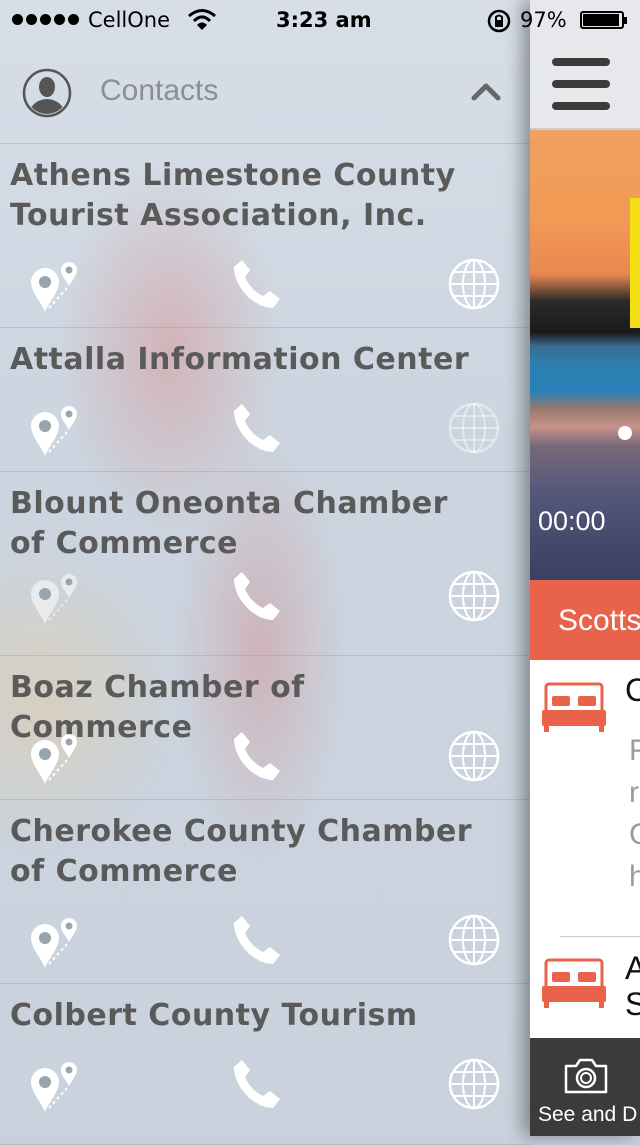 The width and height of the screenshot is (640, 1145). Describe the element at coordinates (240, 359) in the screenshot. I see `contact-name: Attalla Information Center` at that location.